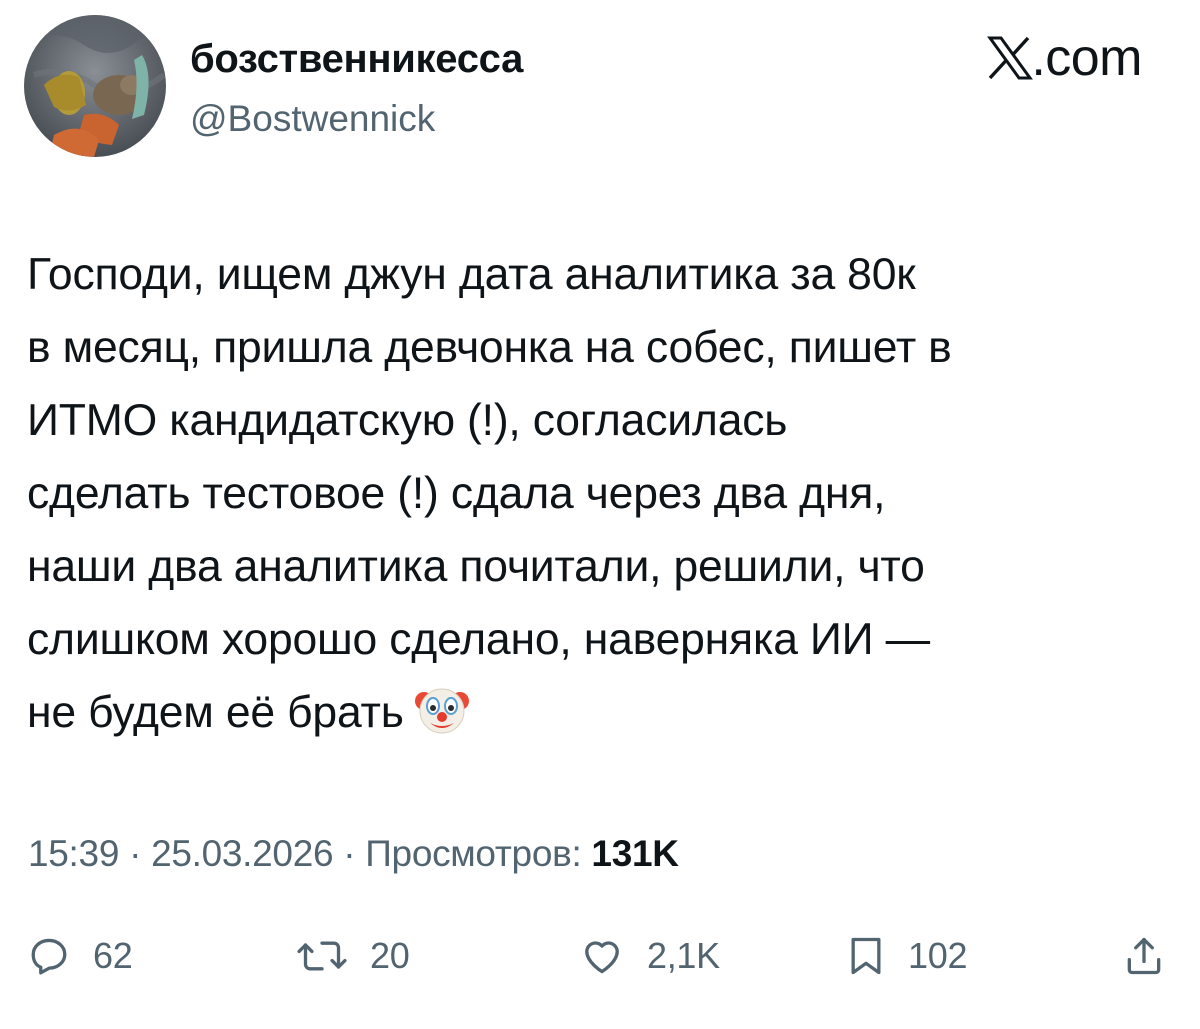 Image resolution: width=1200 pixels, height=1029 pixels. What do you see at coordinates (322, 956) in the screenshot?
I see `repost-icon` at bounding box center [322, 956].